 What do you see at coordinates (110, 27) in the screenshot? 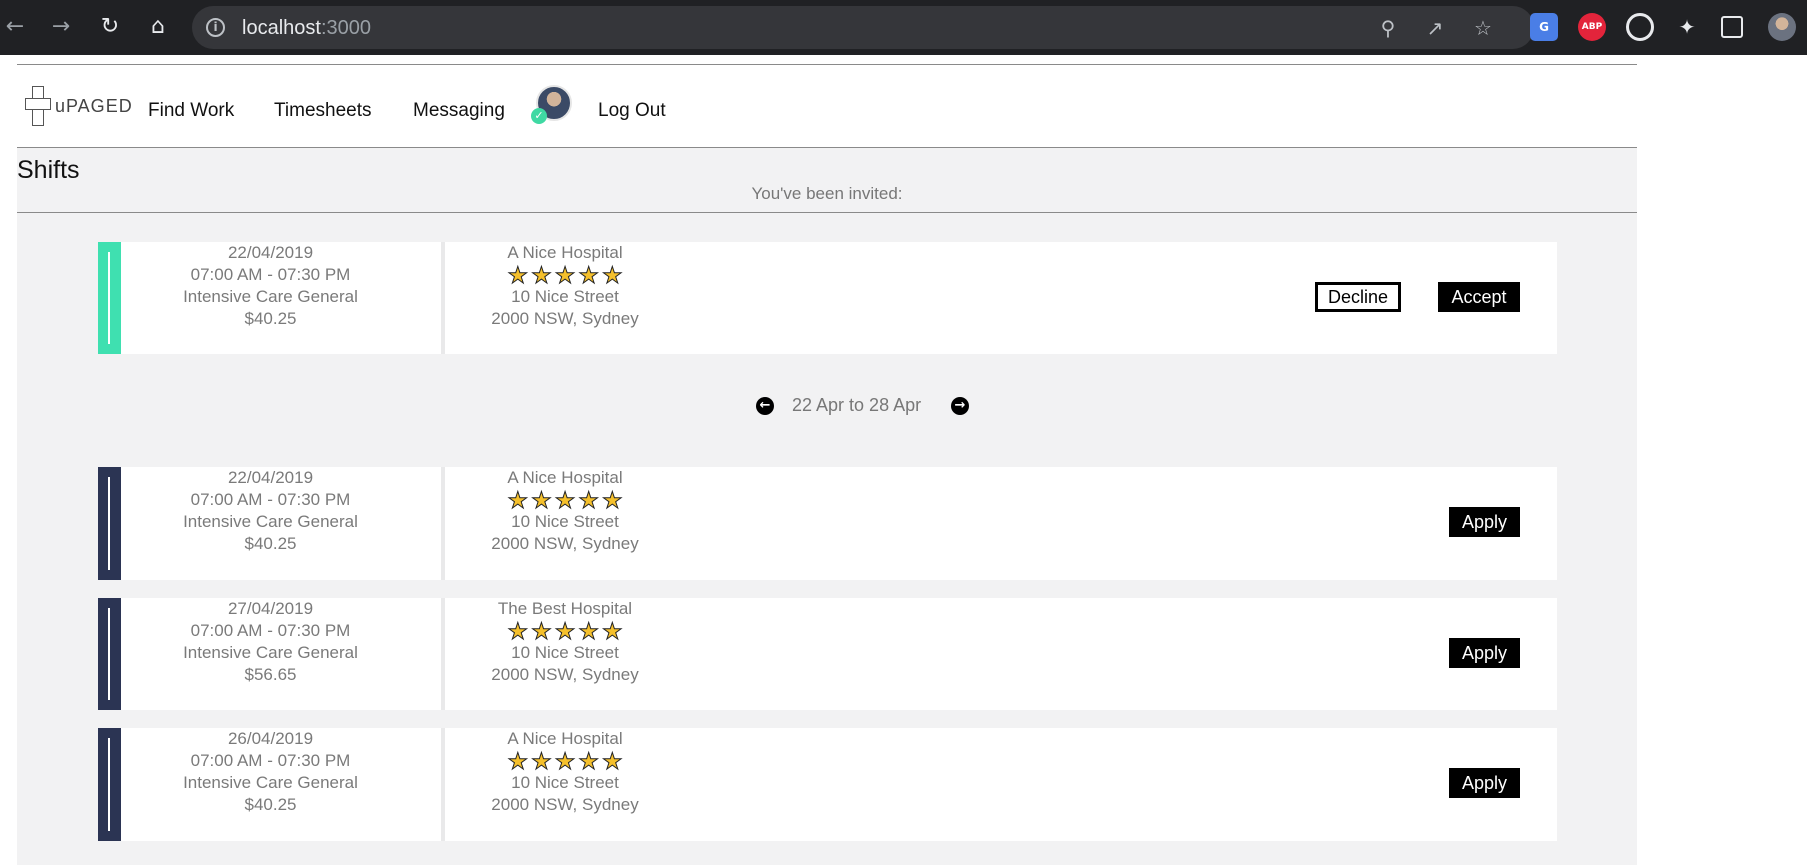
I see `reload-icon: ↻` at bounding box center [110, 27].